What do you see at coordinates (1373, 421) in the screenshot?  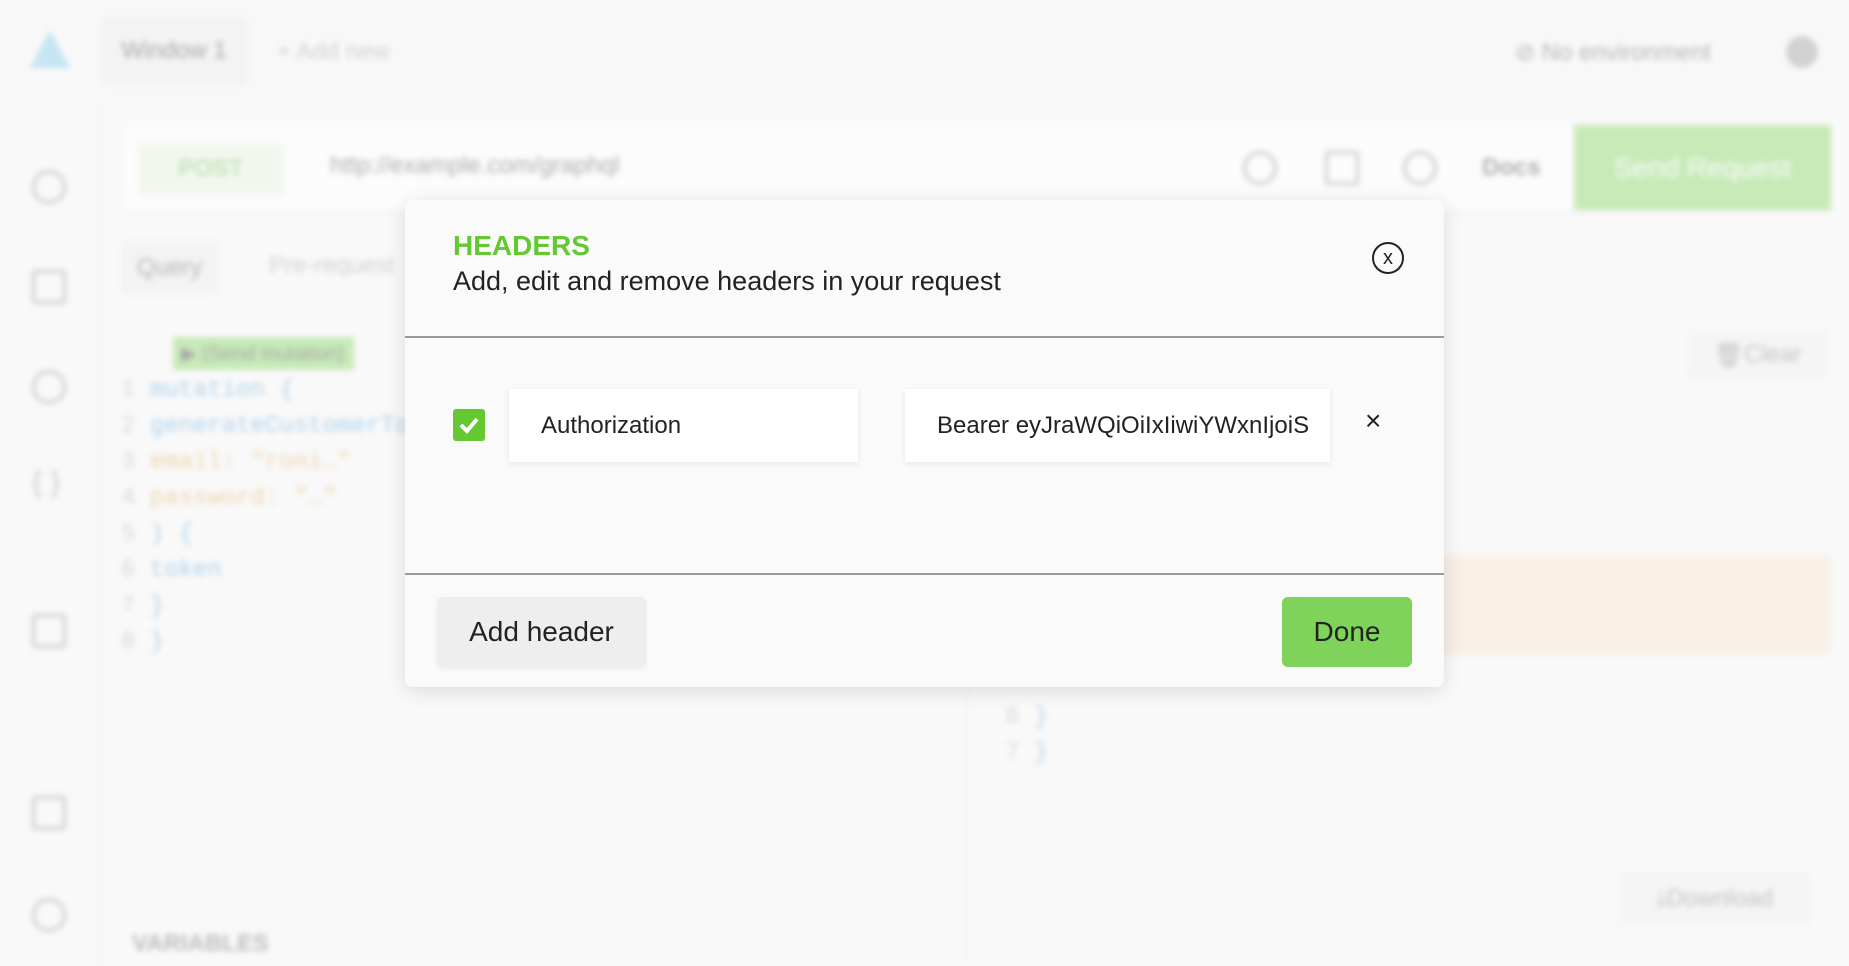 I see `remove-header-icon: ×` at bounding box center [1373, 421].